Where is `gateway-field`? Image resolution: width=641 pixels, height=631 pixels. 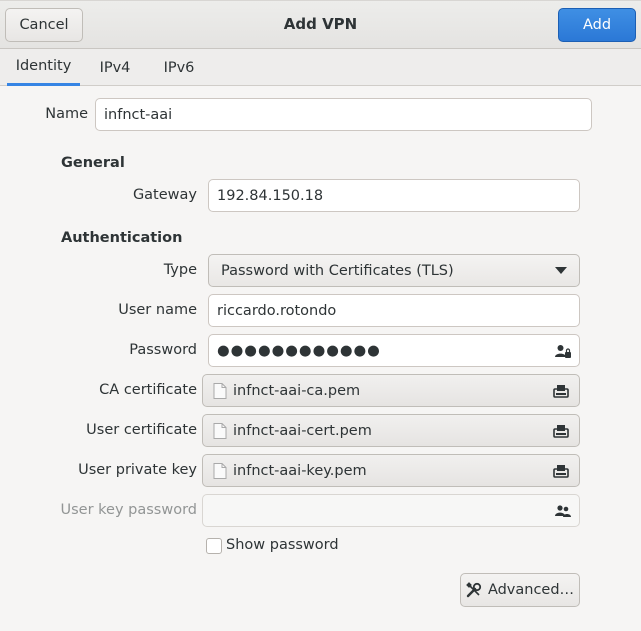
gateway-field is located at coordinates (394, 195).